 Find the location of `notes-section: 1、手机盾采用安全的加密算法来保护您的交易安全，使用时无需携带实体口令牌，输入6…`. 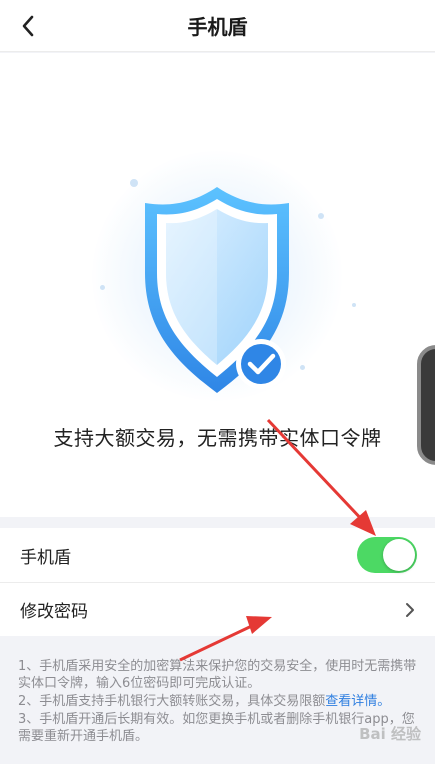

notes-section: 1、手机盾采用安全的加密算法来保护您的交易安全，使用时无需携带实体口令牌，输入6… is located at coordinates (218, 702).